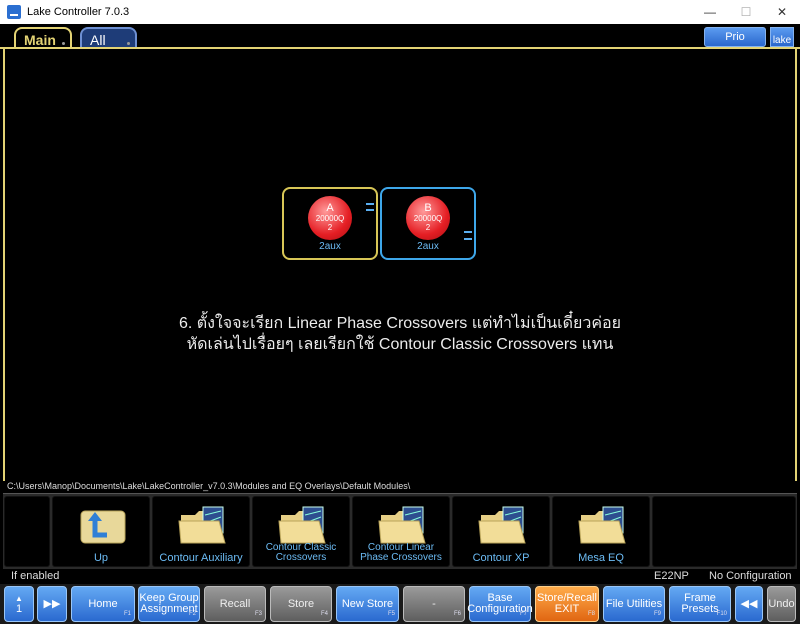  Describe the element at coordinates (400, 12) in the screenshot. I see `title-bar: Lake Controller 7.0.3 — ☐ ✕` at that location.